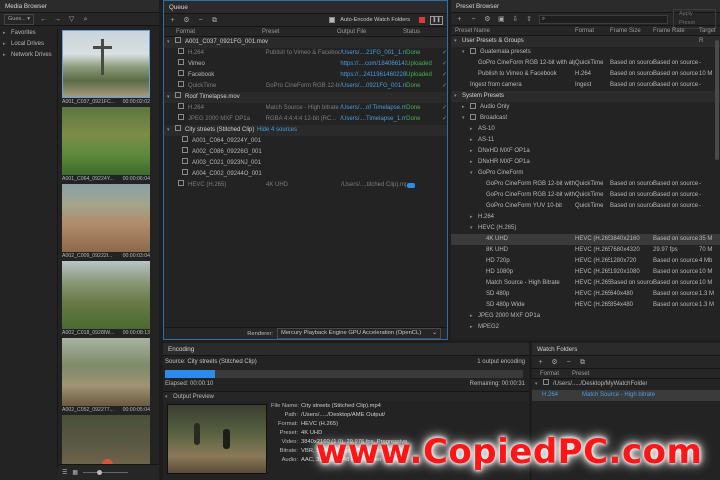 This screenshot has height=480, width=720. Describe the element at coordinates (373, 108) in the screenshot. I see `output-file-link: /Users/....of Timelapse.mp4` at that location.